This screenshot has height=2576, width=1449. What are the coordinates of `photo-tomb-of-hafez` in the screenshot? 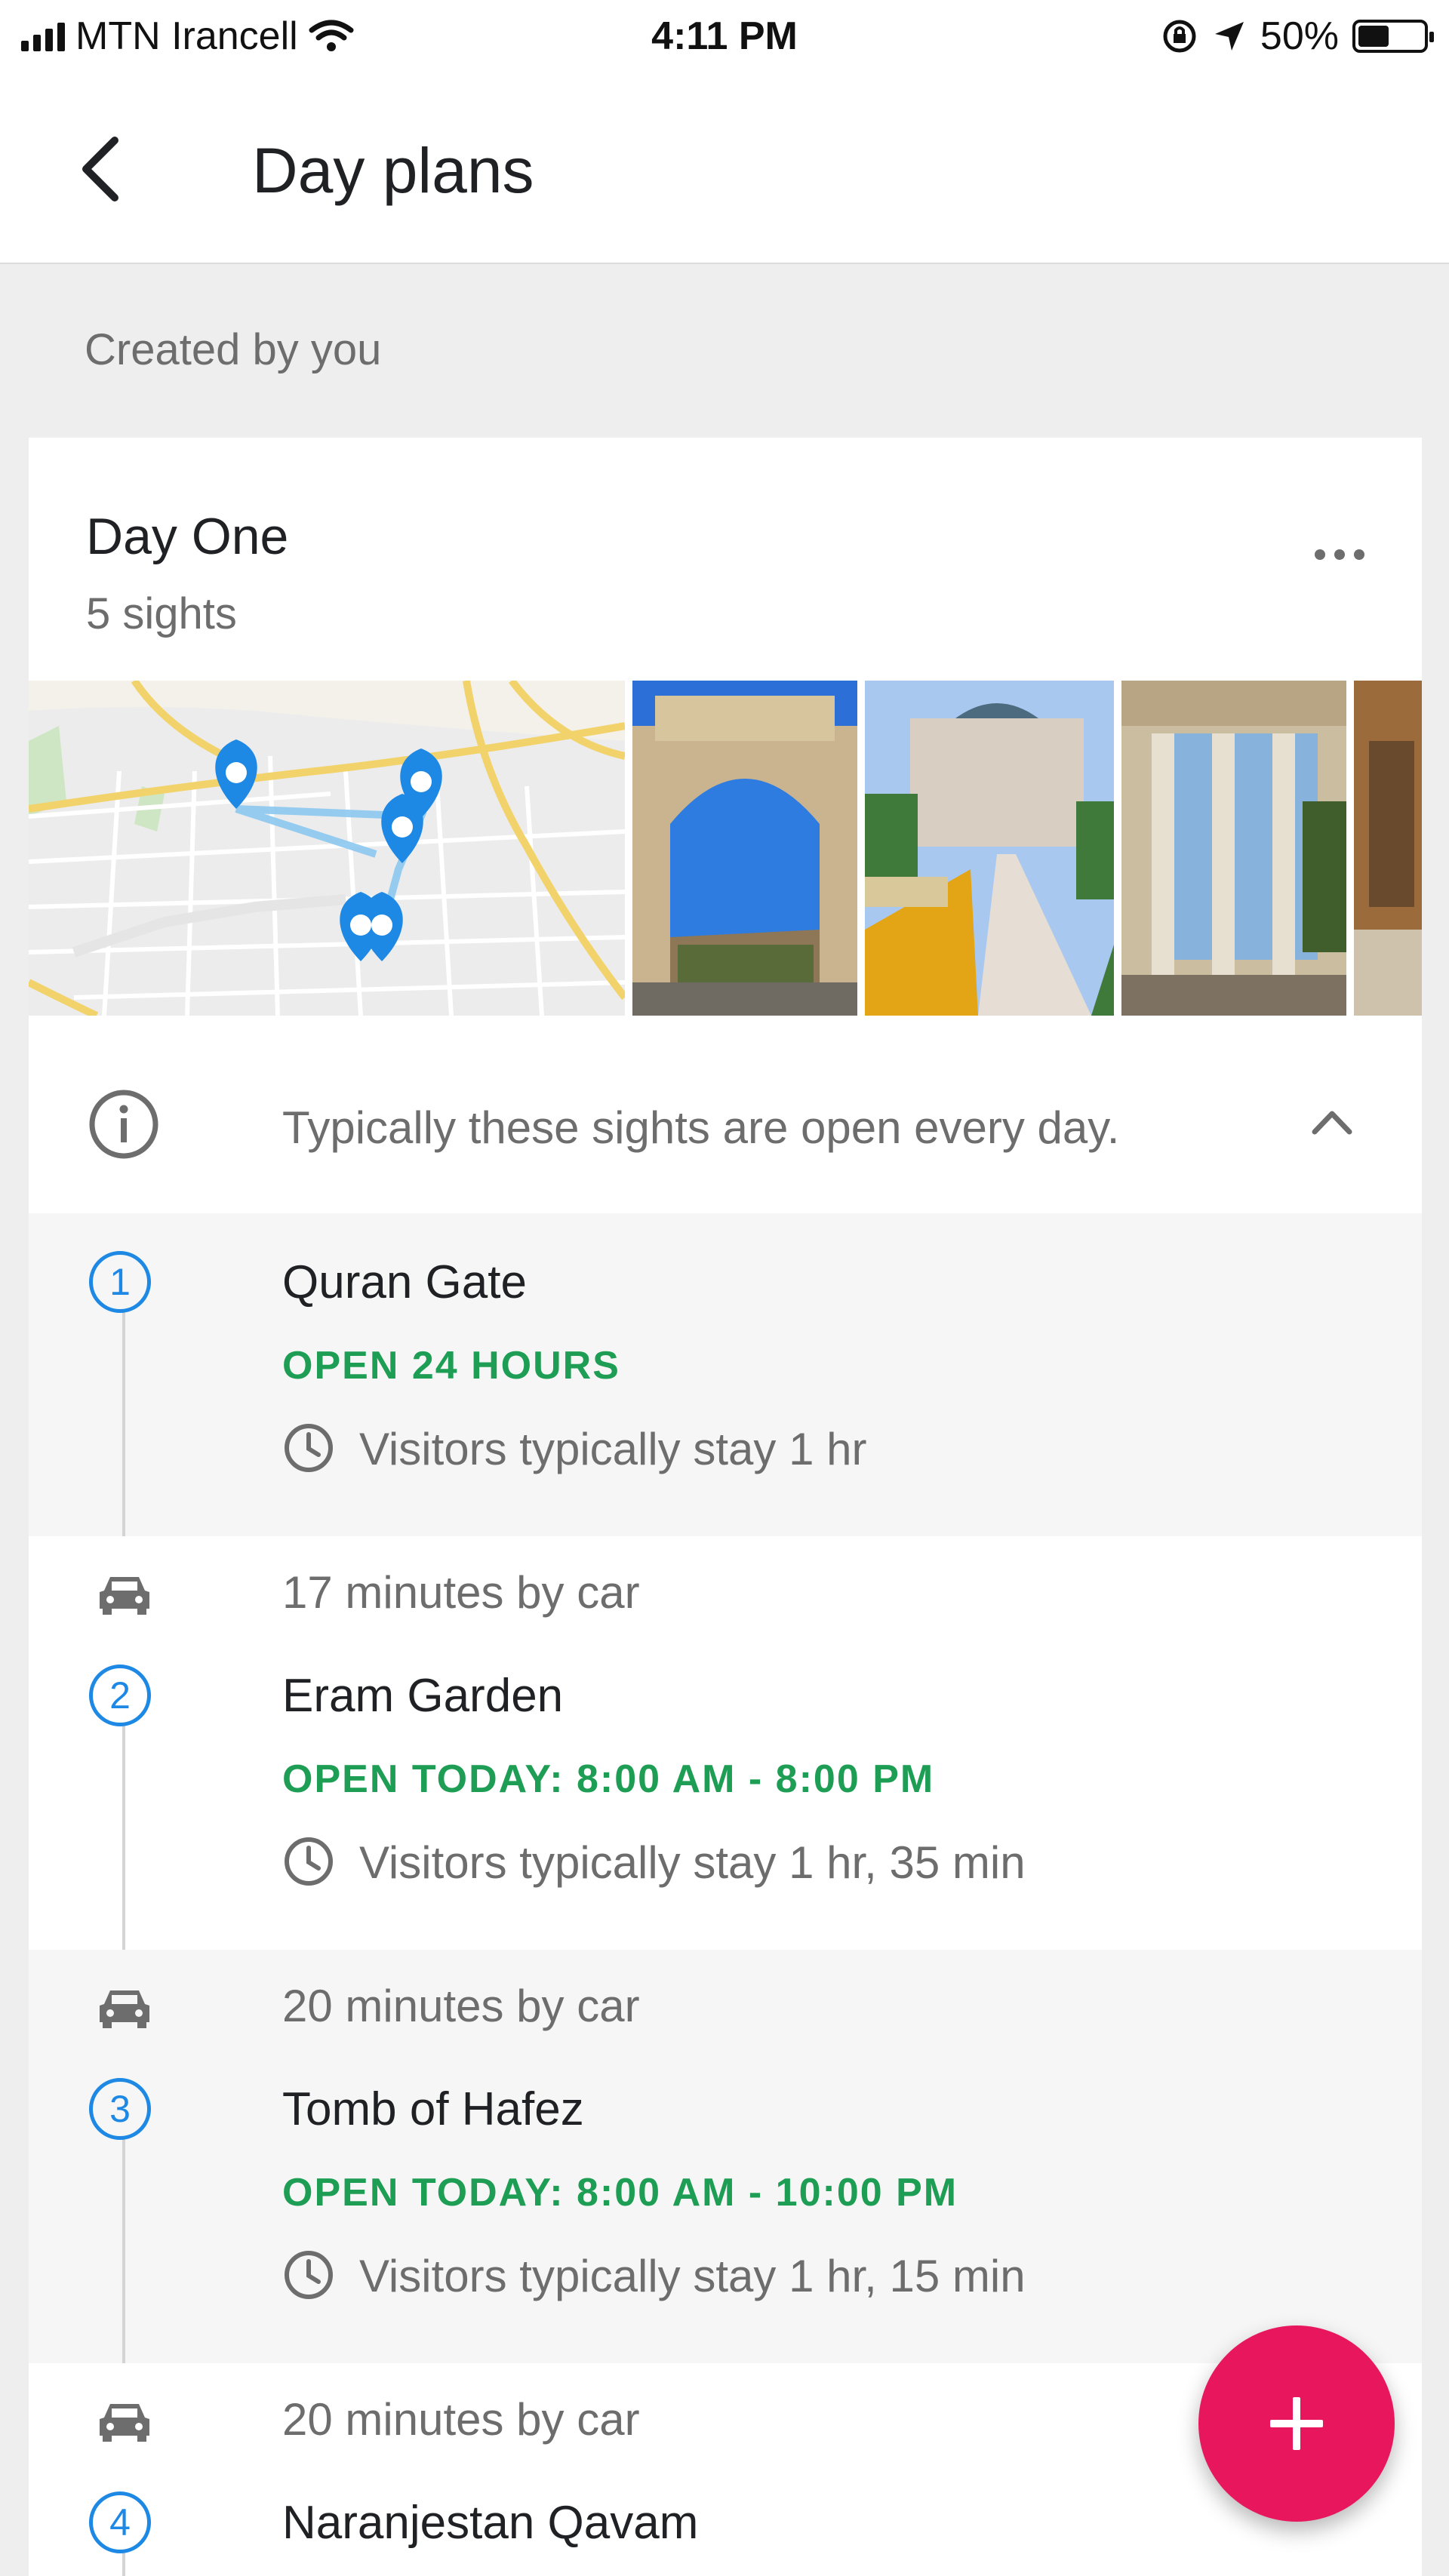 It's located at (1233, 848).